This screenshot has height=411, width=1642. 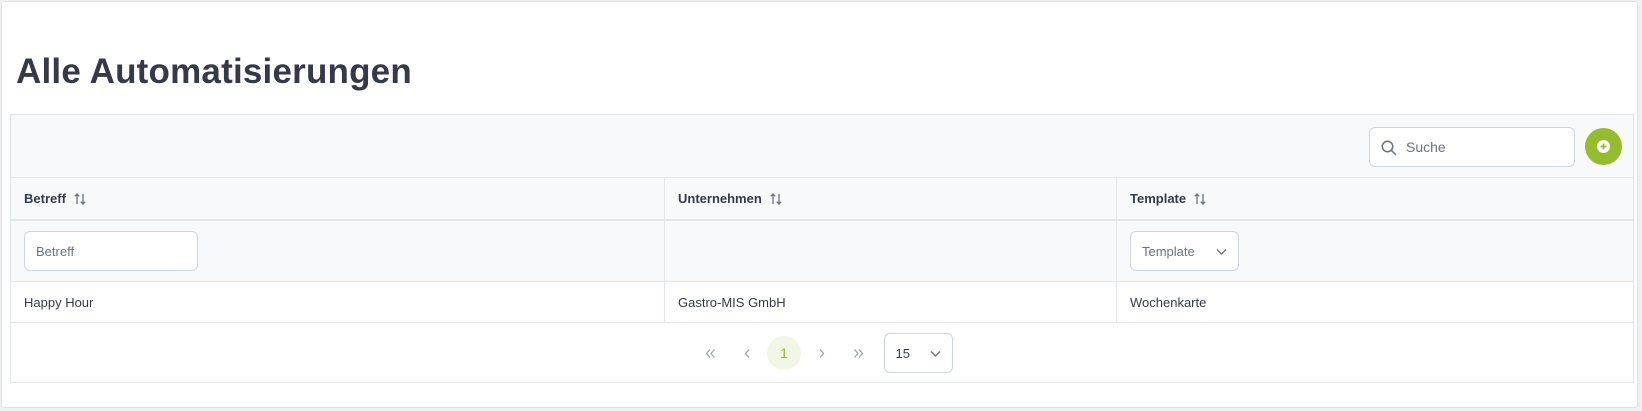 What do you see at coordinates (784, 353) in the screenshot?
I see `page-button-1: 1` at bounding box center [784, 353].